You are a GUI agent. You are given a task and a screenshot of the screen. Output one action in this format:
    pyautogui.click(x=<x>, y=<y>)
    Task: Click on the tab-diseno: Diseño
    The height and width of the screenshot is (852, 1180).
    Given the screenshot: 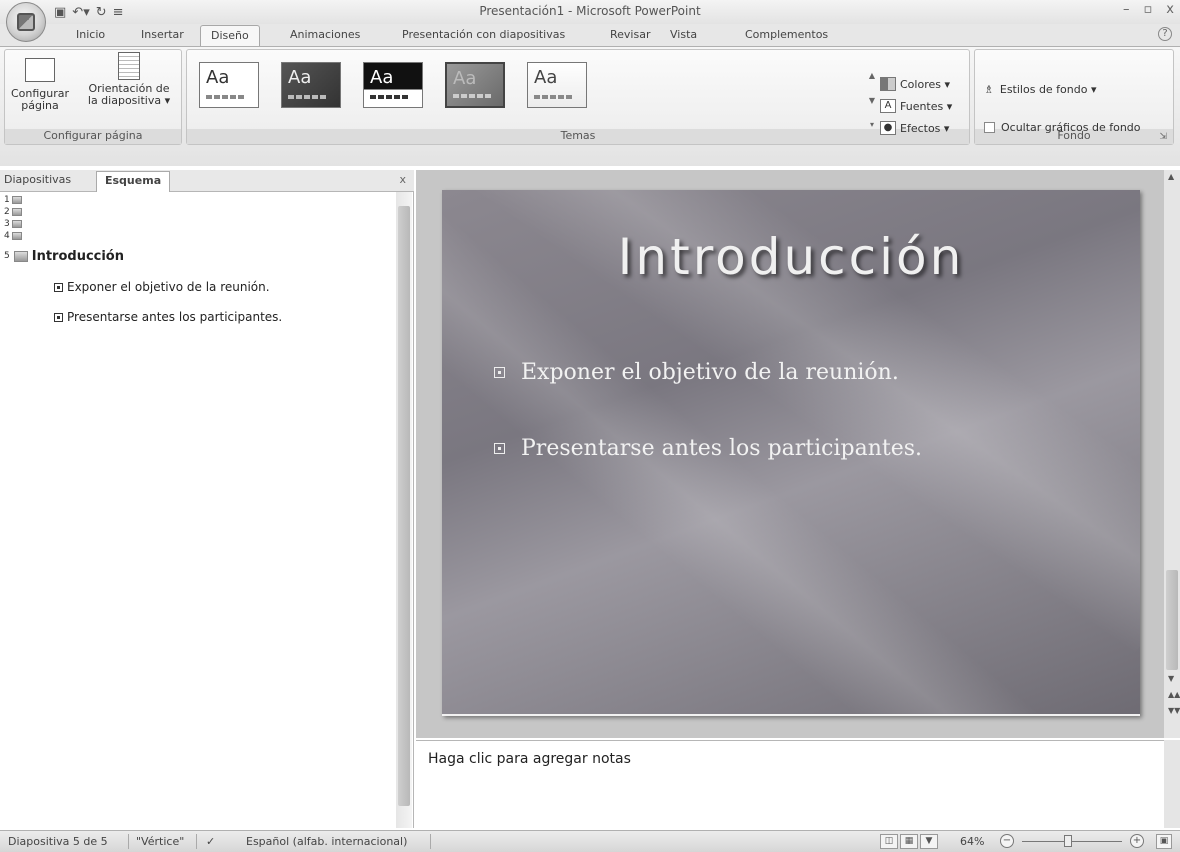 What is the action you would take?
    pyautogui.click(x=230, y=36)
    